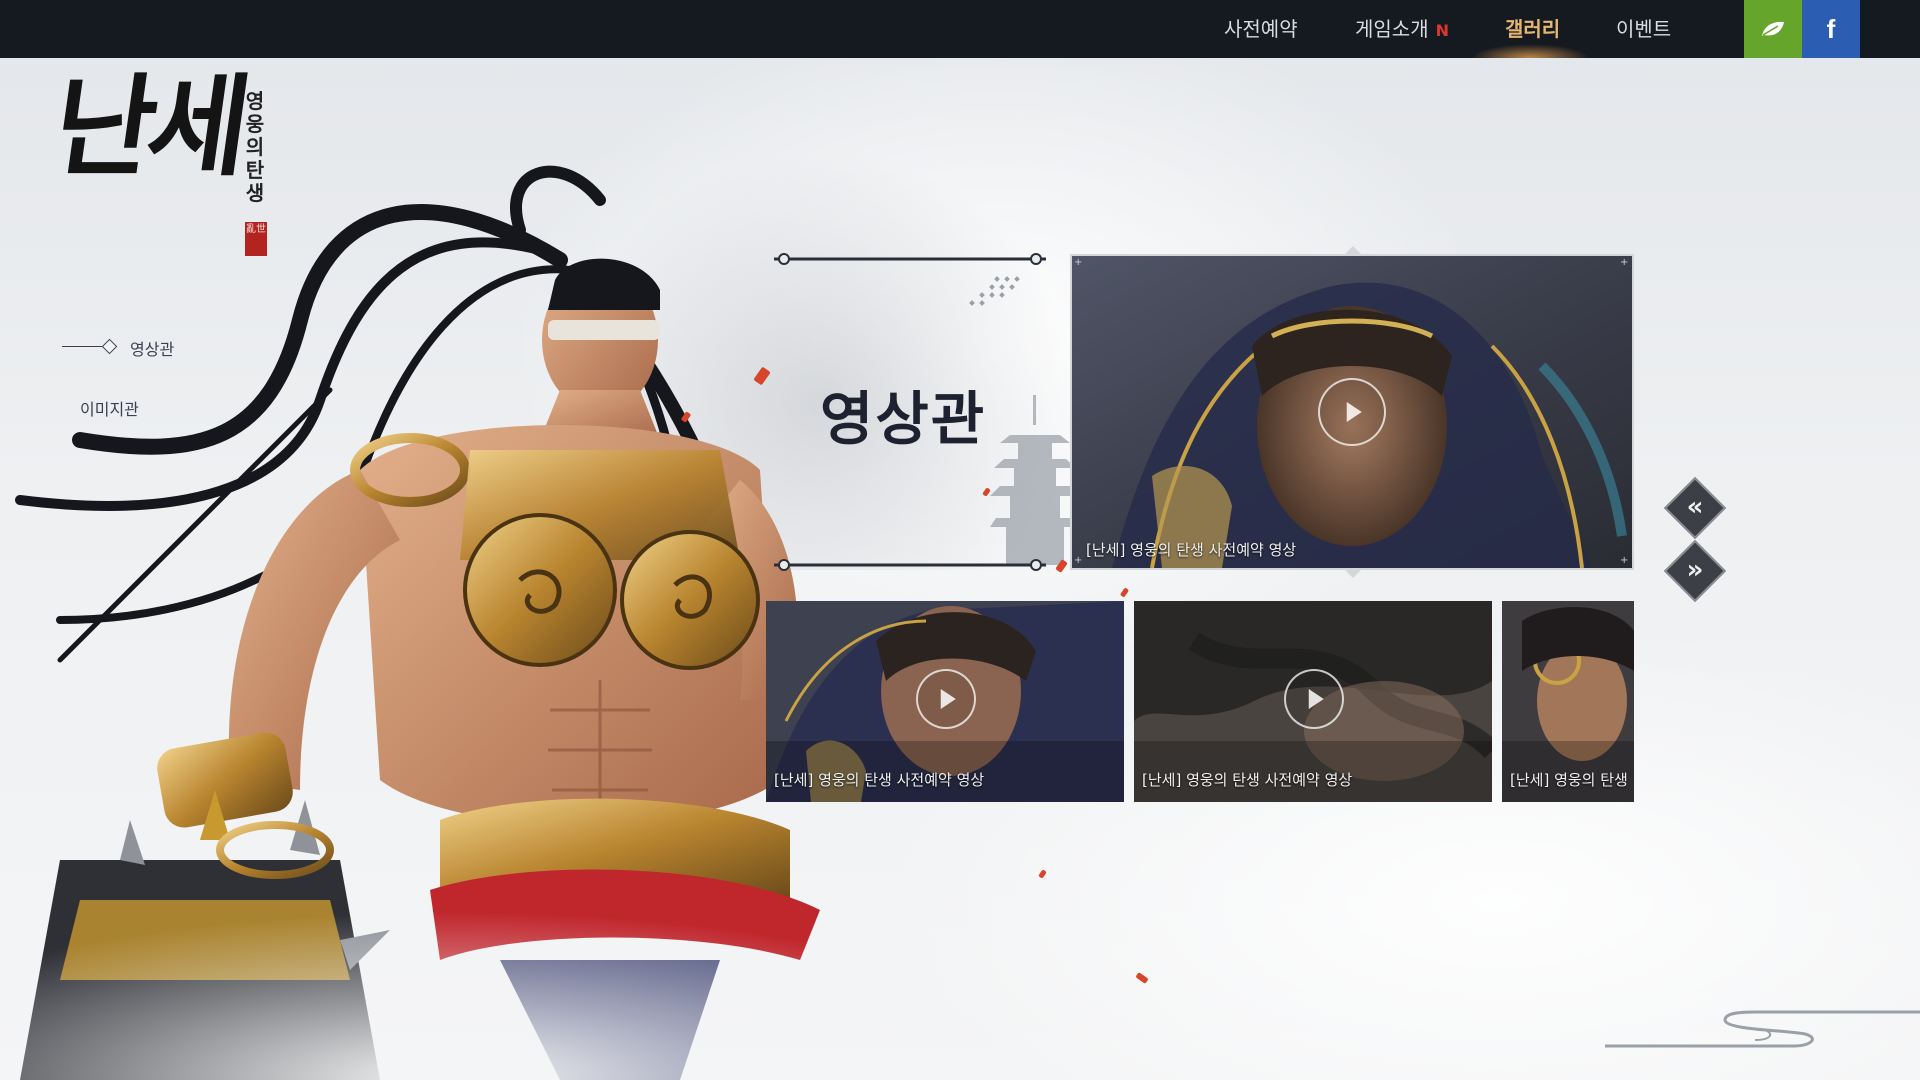 The height and width of the screenshot is (1080, 1920). I want to click on nav-item-game-intro: 게임소개 N, so click(1402, 29).